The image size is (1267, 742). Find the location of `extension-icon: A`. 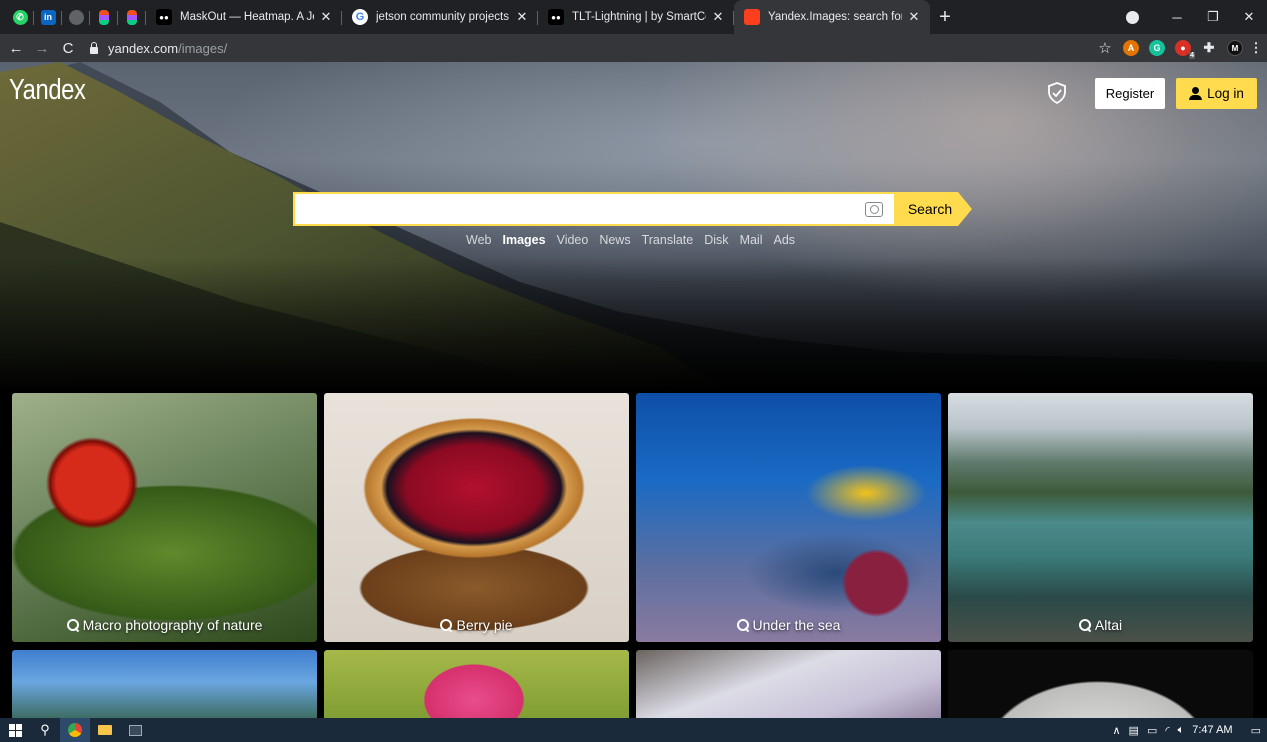

extension-icon: A is located at coordinates (1131, 48).